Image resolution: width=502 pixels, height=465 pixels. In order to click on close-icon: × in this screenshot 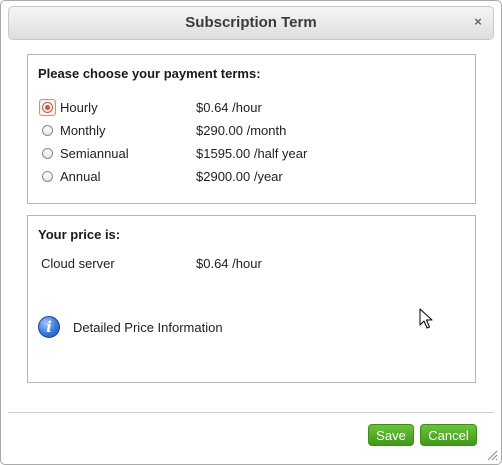, I will do `click(478, 22)`.